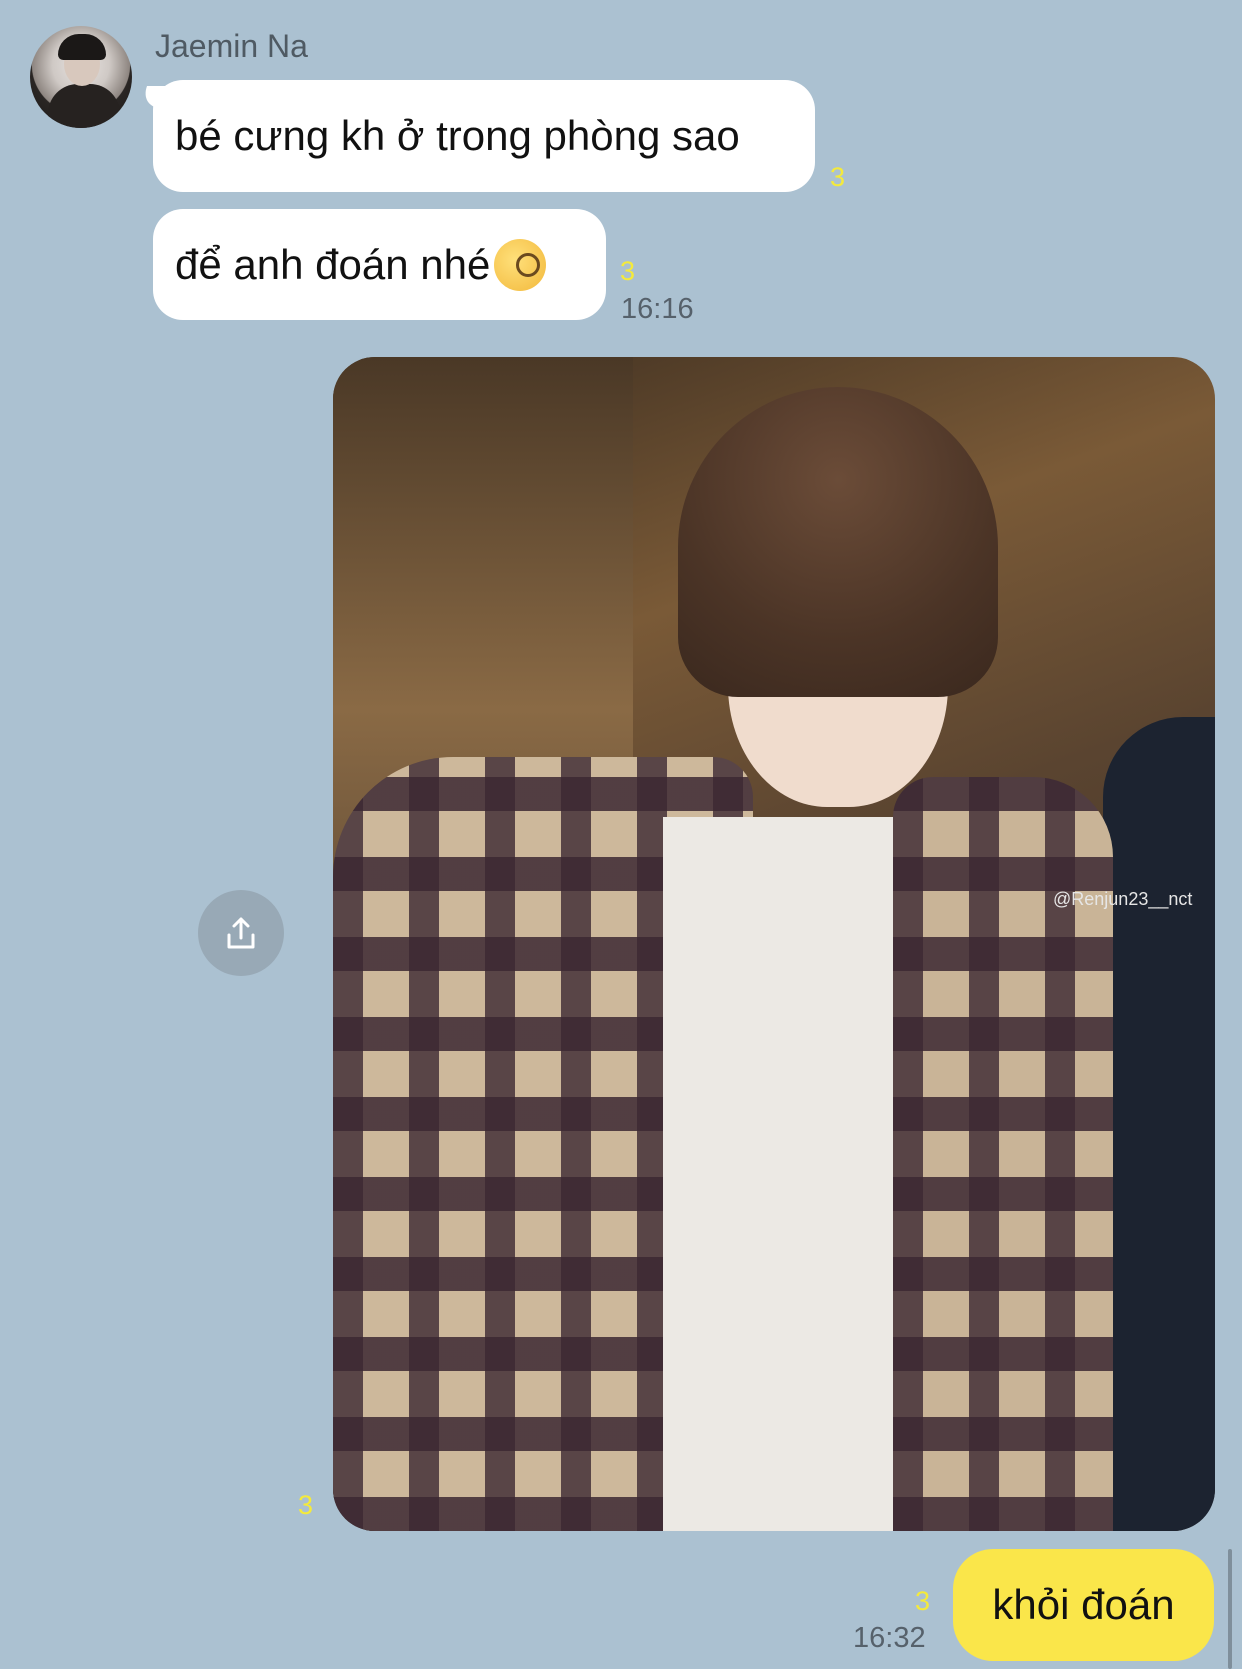 This screenshot has height=1669, width=1242. What do you see at coordinates (82, 47) in the screenshot?
I see `avatar-hair` at bounding box center [82, 47].